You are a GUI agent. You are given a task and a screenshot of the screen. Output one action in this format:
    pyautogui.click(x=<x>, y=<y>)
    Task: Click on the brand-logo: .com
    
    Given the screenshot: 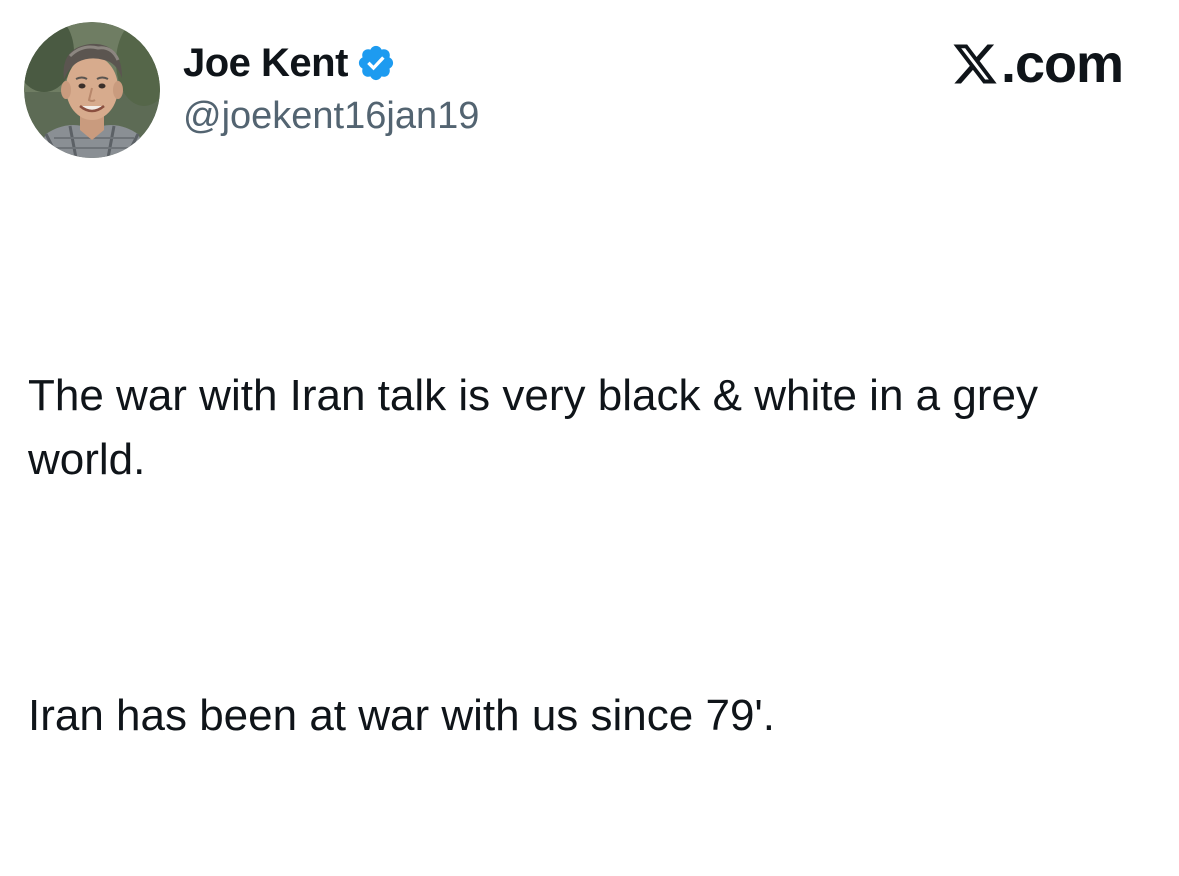 What is the action you would take?
    pyautogui.click(x=1037, y=64)
    